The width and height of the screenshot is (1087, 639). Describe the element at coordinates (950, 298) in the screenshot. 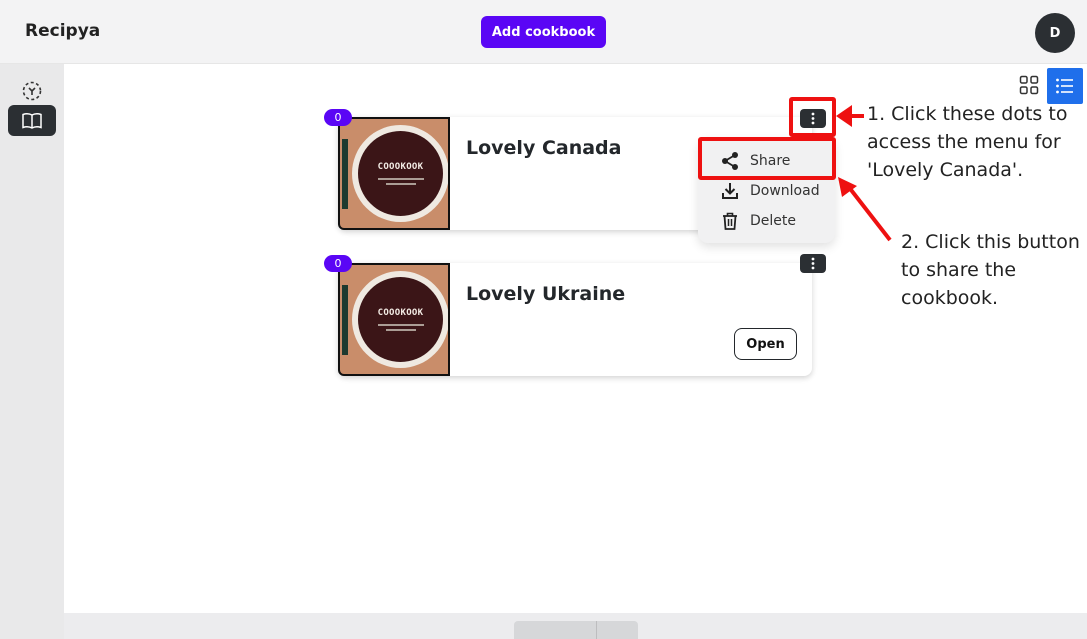

I see `annotation-line: cookbook.` at that location.